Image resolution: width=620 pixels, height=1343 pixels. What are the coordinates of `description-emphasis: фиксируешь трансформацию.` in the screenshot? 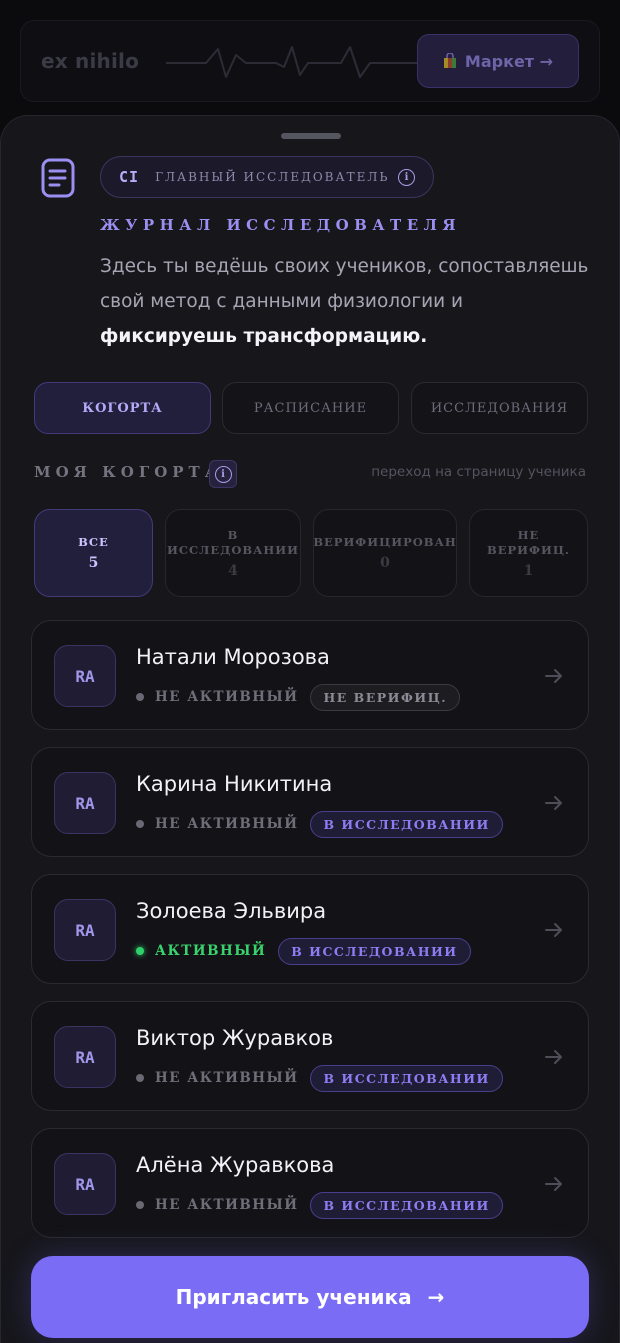 It's located at (264, 336).